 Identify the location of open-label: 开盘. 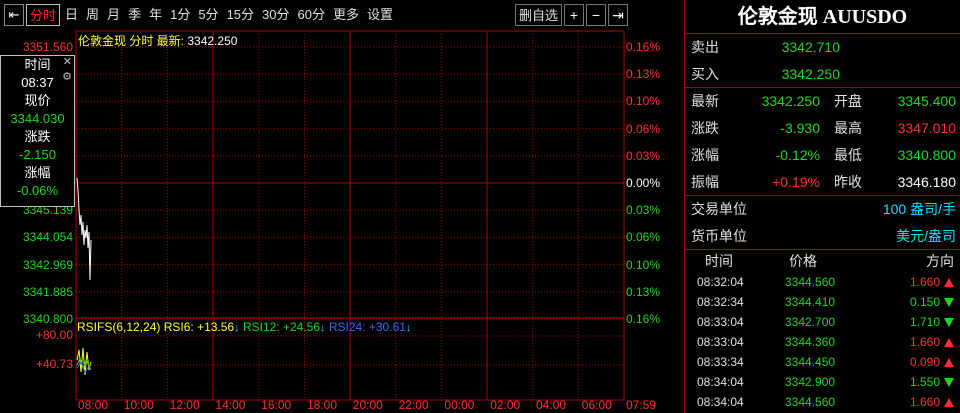
(848, 101).